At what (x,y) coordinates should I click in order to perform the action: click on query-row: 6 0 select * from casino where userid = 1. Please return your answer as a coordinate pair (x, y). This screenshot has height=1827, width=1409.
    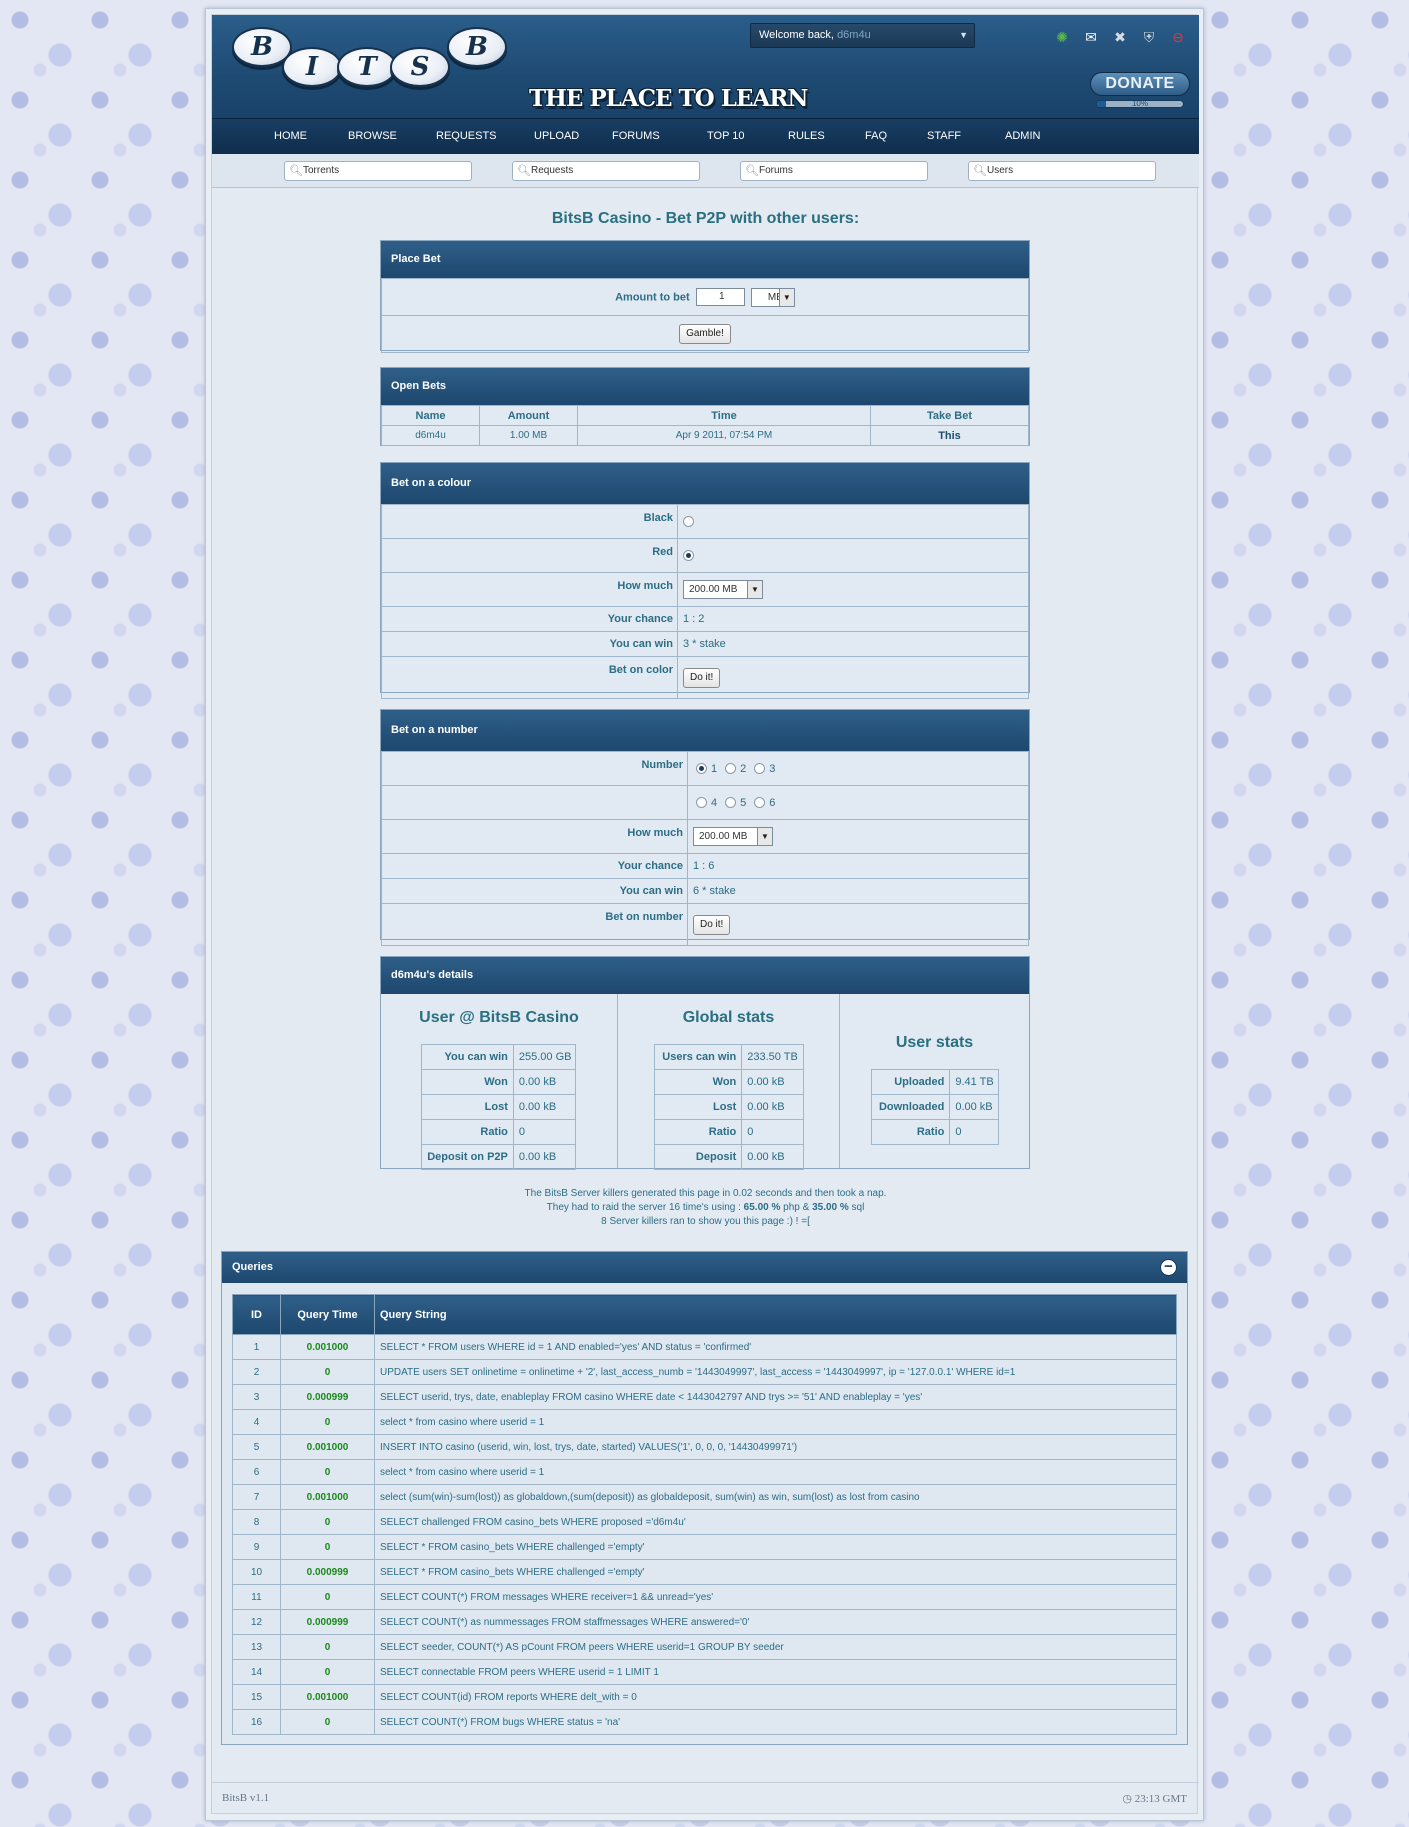
    Looking at the image, I should click on (704, 1472).